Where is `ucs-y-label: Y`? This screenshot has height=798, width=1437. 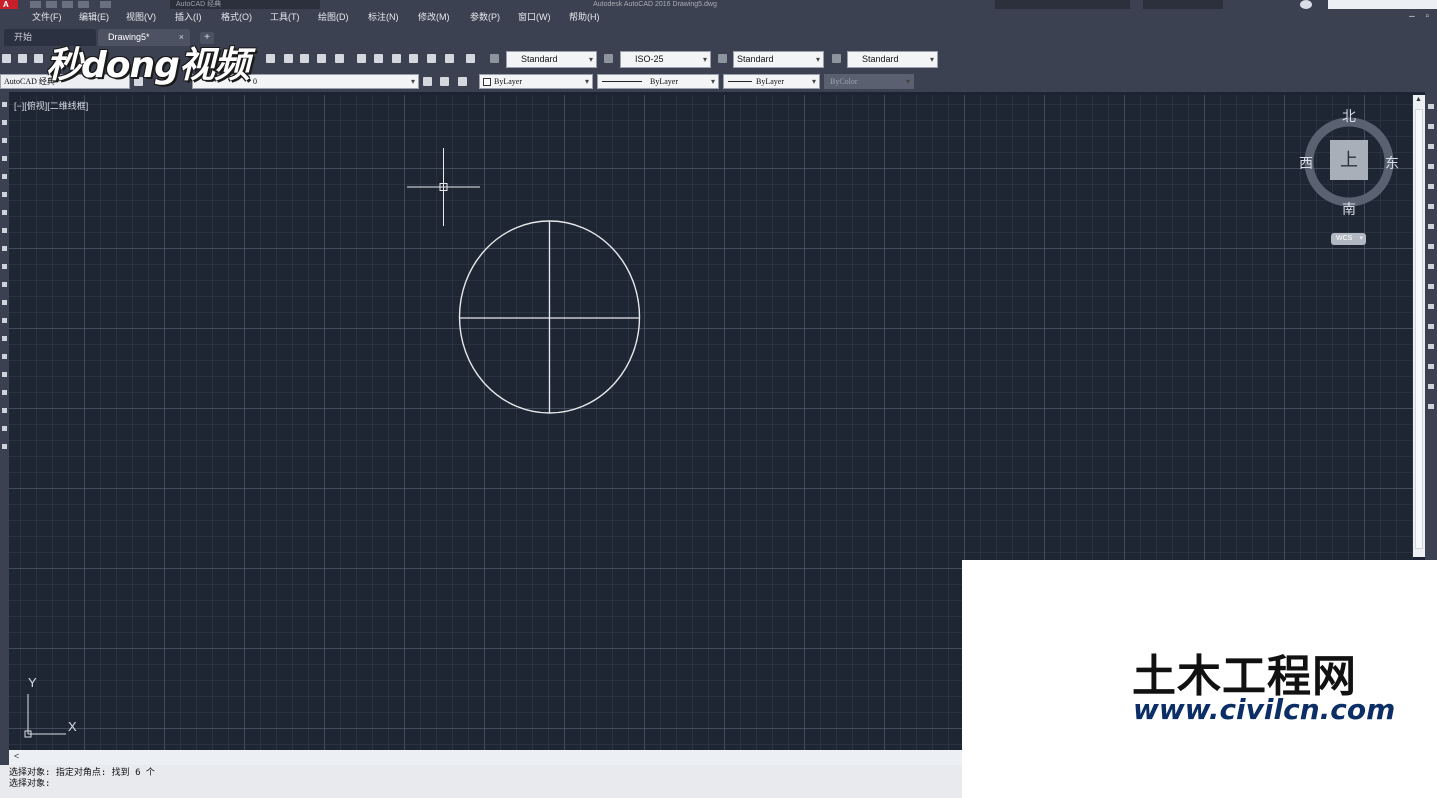 ucs-y-label: Y is located at coordinates (32, 682).